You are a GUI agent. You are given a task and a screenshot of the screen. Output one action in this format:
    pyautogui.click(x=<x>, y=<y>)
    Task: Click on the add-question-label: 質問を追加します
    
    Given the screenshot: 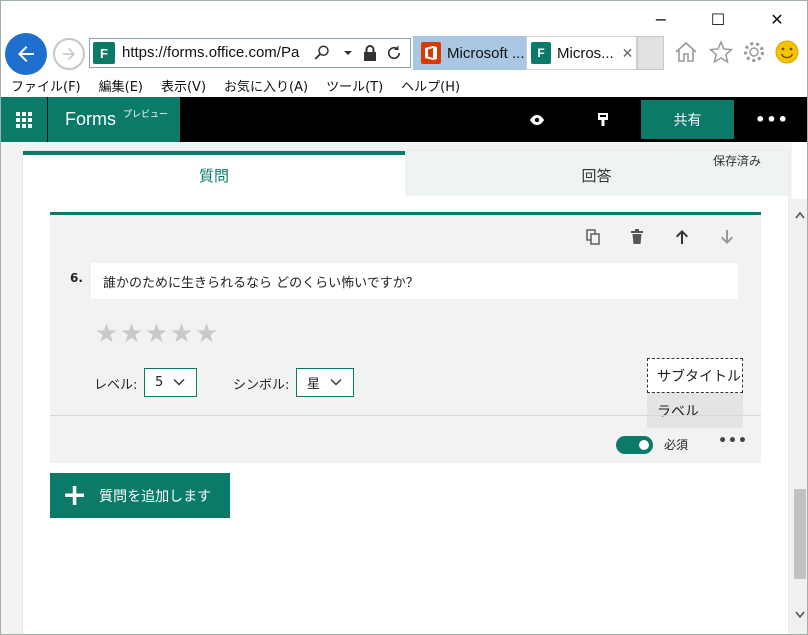 What is the action you would take?
    pyautogui.click(x=155, y=496)
    